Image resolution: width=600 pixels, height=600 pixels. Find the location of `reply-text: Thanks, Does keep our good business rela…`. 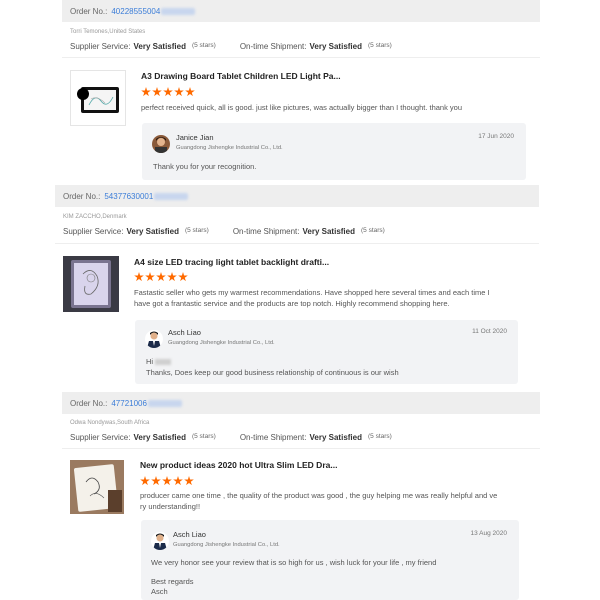

reply-text: Thanks, Does keep our good business rela… is located at coordinates (272, 372).